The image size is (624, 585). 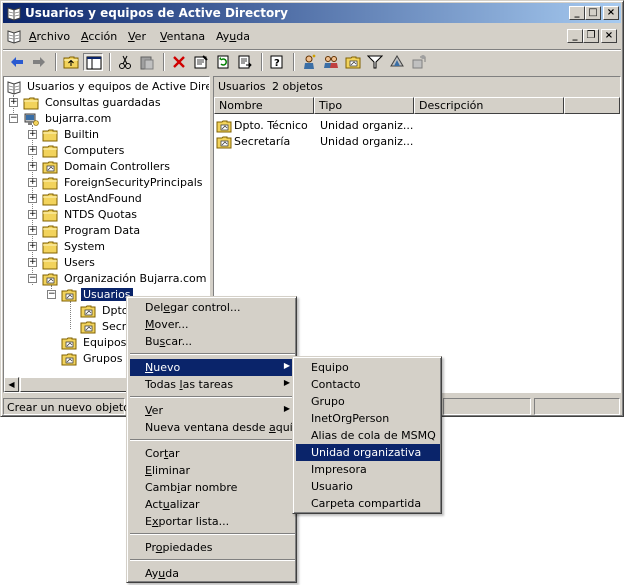 I want to click on tree-item-program-data: + Program Data, so click(x=118, y=231).